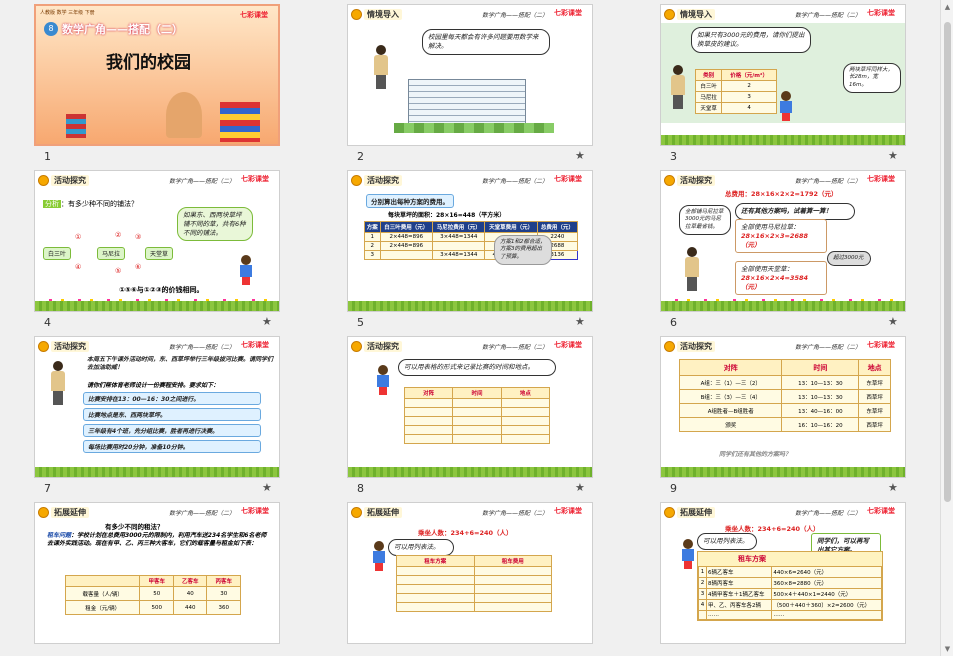 The width and height of the screenshot is (953, 656). What do you see at coordinates (172, 446) in the screenshot?
I see `rule-4: 每场比赛用时20分钟，准备10分钟。` at bounding box center [172, 446].